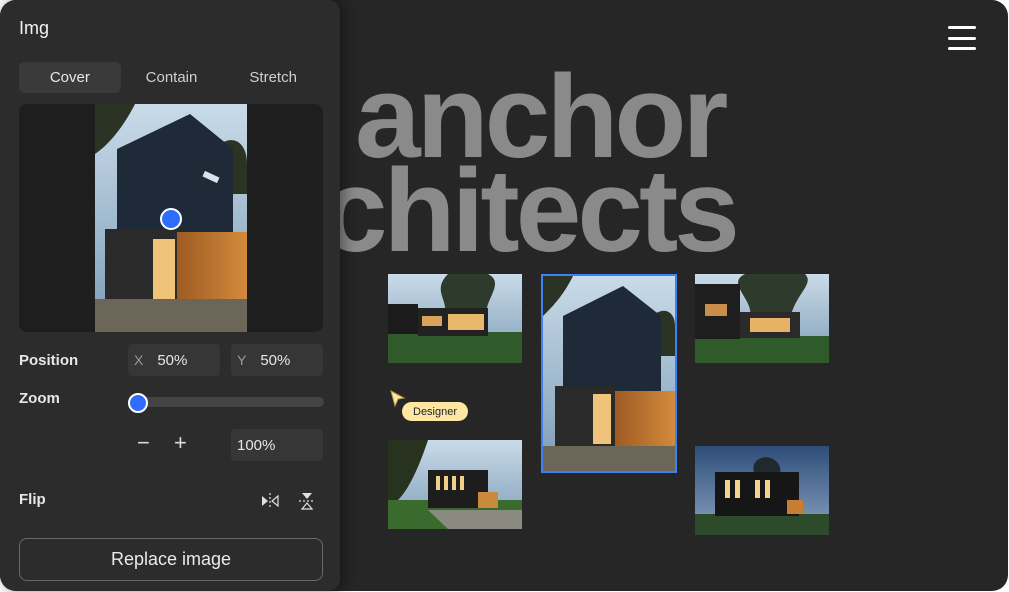 The width and height of the screenshot is (1009, 592). Describe the element at coordinates (307, 501) in the screenshot. I see `flip-vertical-icon` at that location.